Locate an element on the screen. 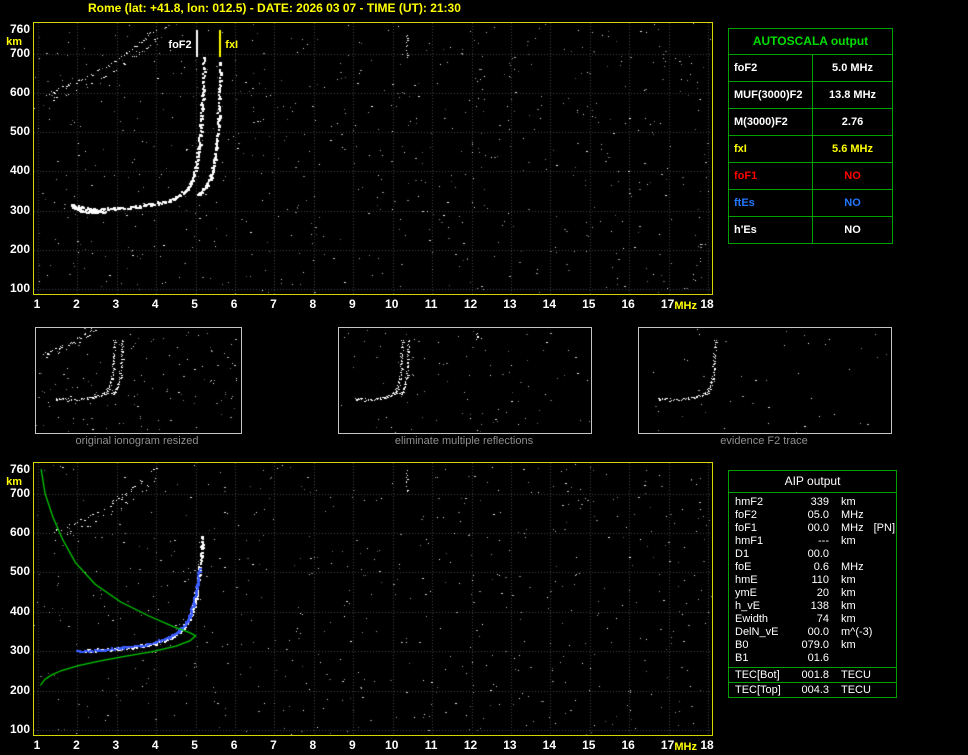  aip-row-delnve: DelN_vE 00.0 m^(-3) is located at coordinates (812, 632).